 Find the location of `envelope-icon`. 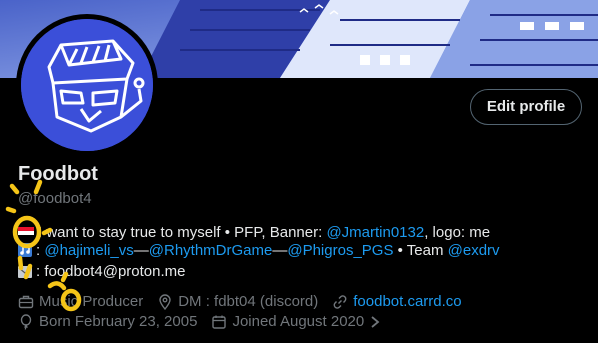

envelope-icon is located at coordinates (25, 273).